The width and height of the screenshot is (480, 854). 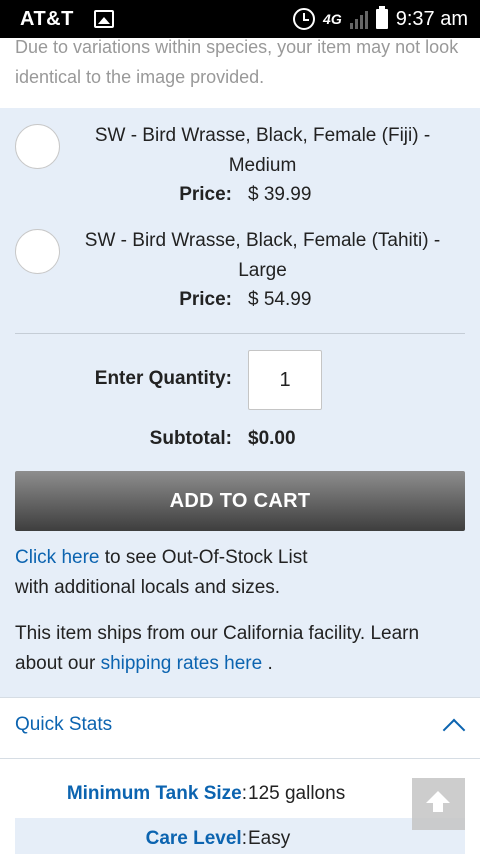 I want to click on stat-label-text: Minimum Tank Size, so click(x=154, y=793).